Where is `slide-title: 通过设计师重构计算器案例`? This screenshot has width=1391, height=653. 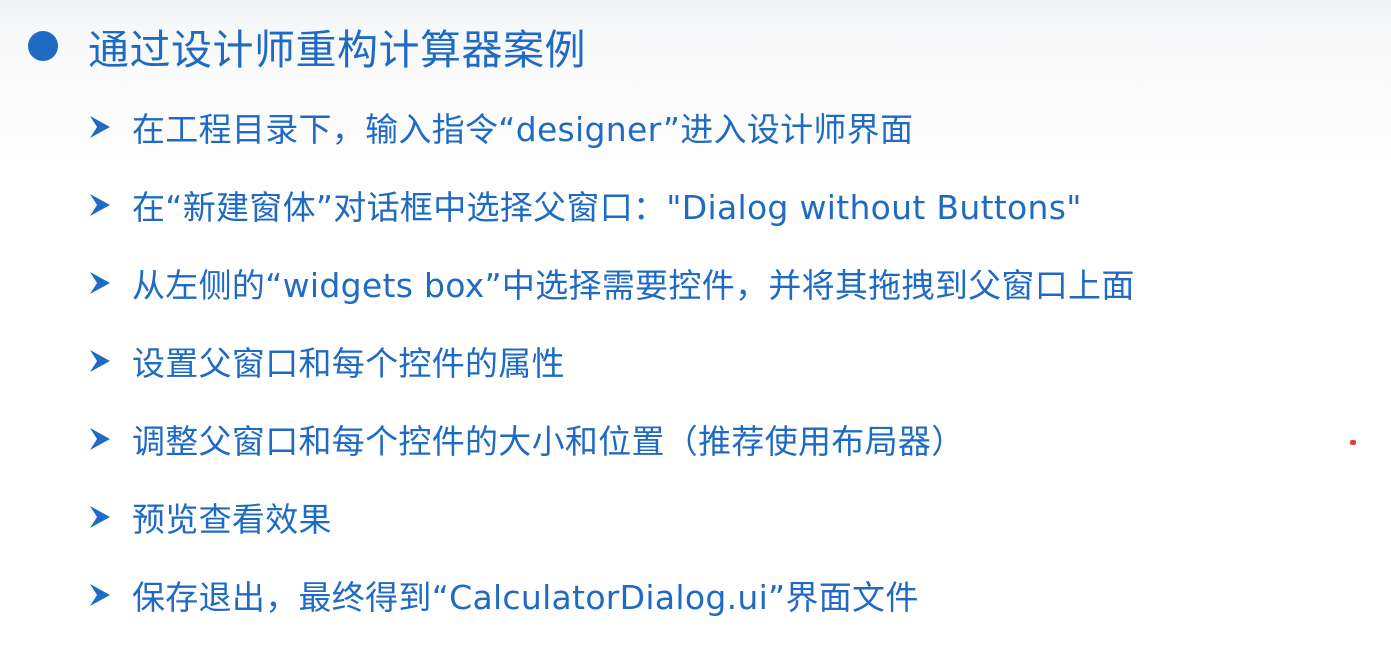 slide-title: 通过设计师重构计算器案例 is located at coordinates (337, 50).